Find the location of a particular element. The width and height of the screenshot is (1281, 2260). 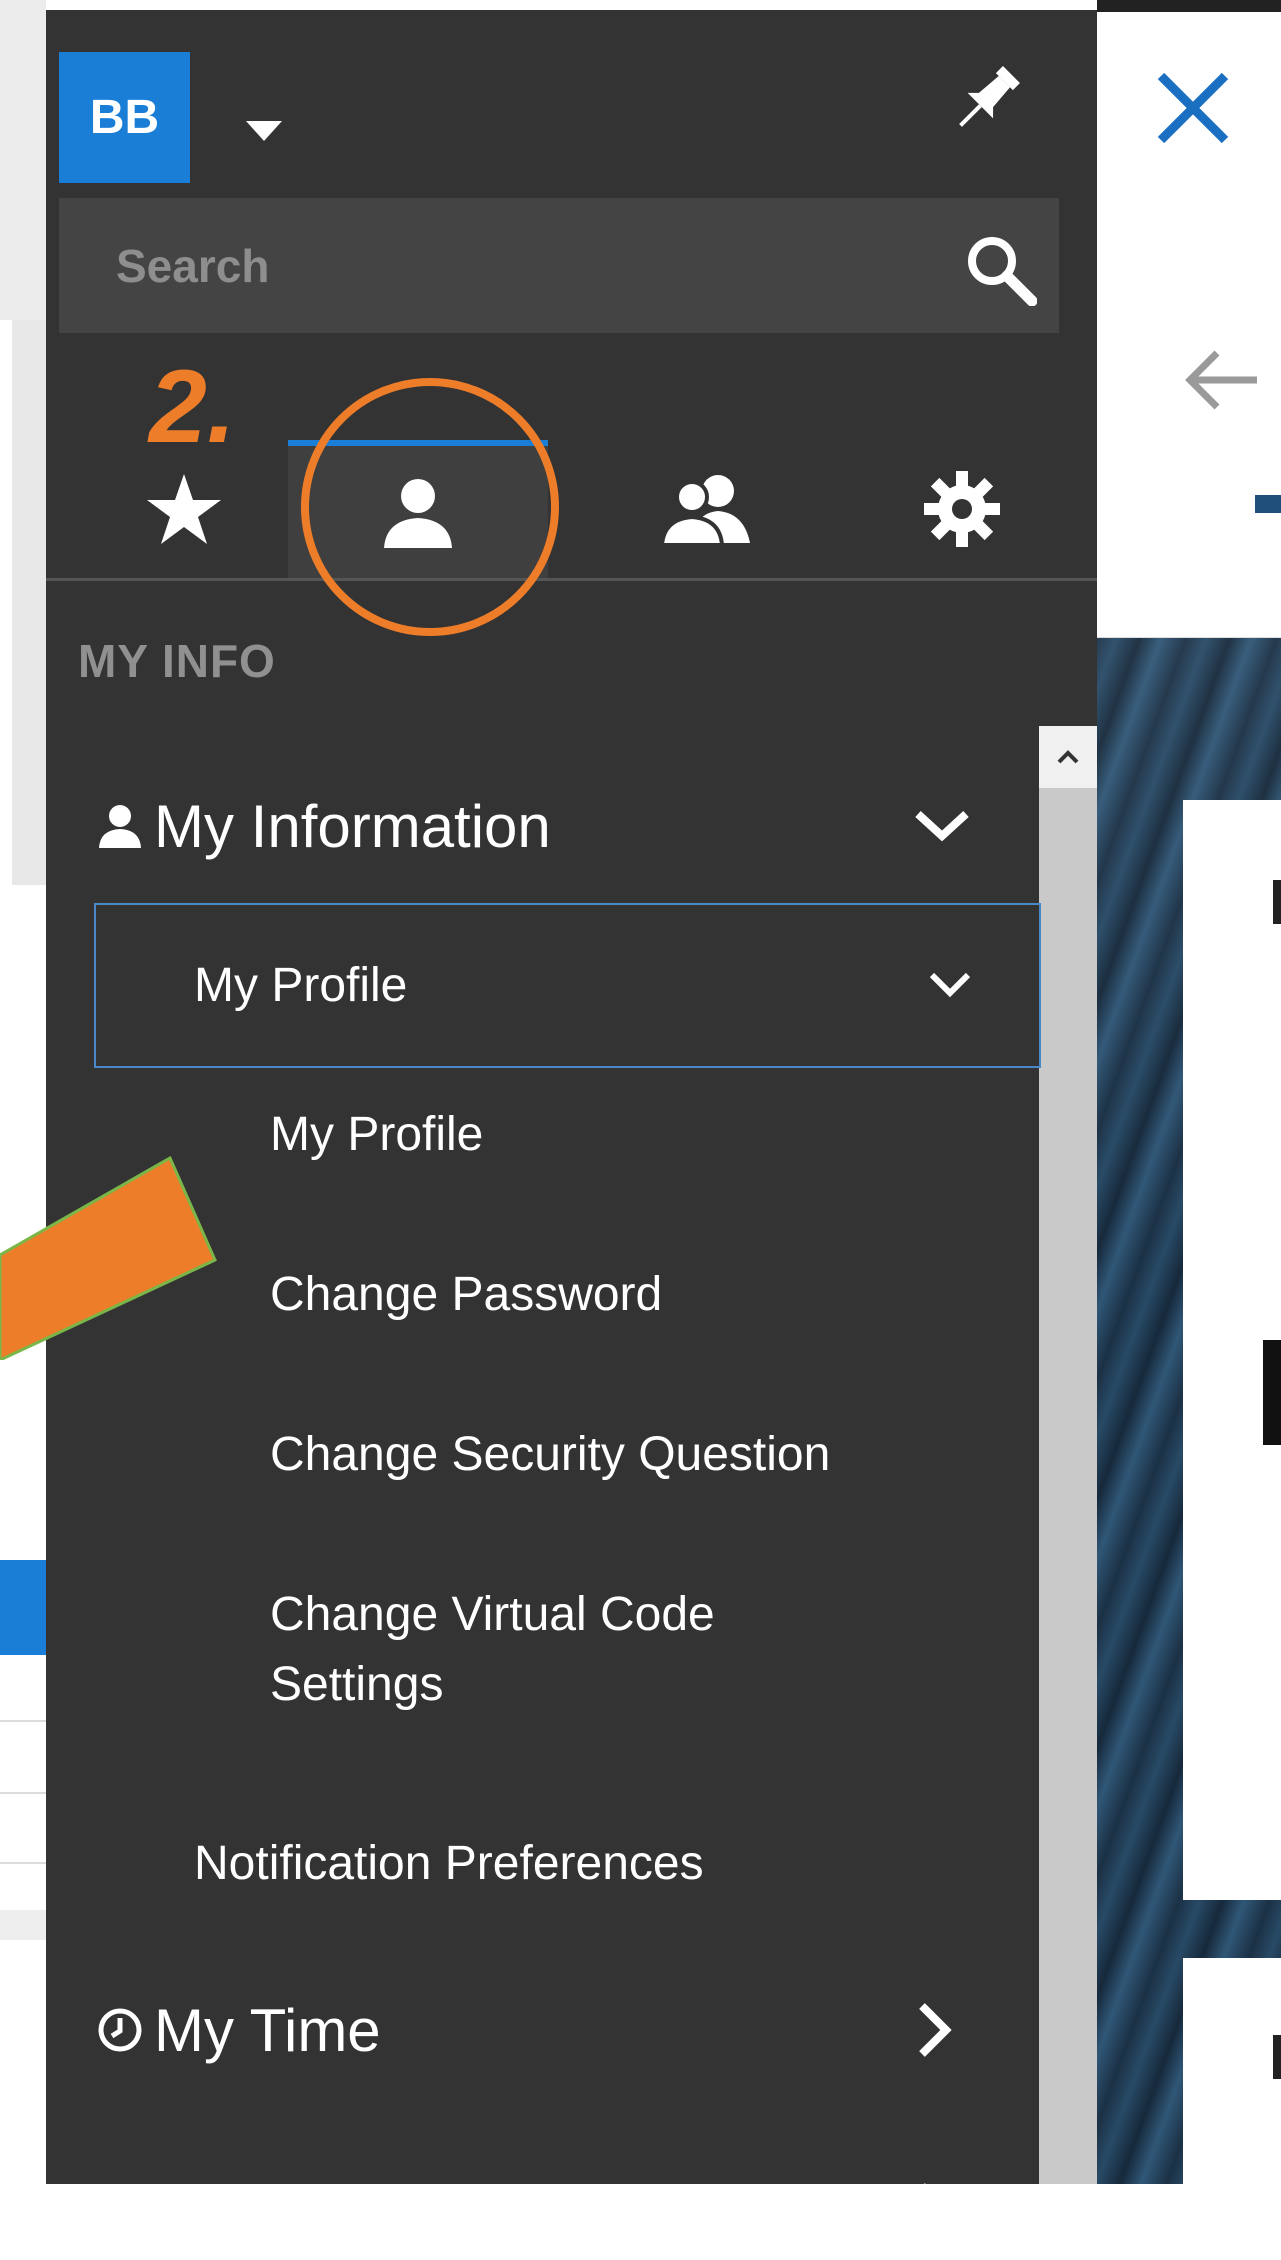

annotation-circle is located at coordinates (430, 507).